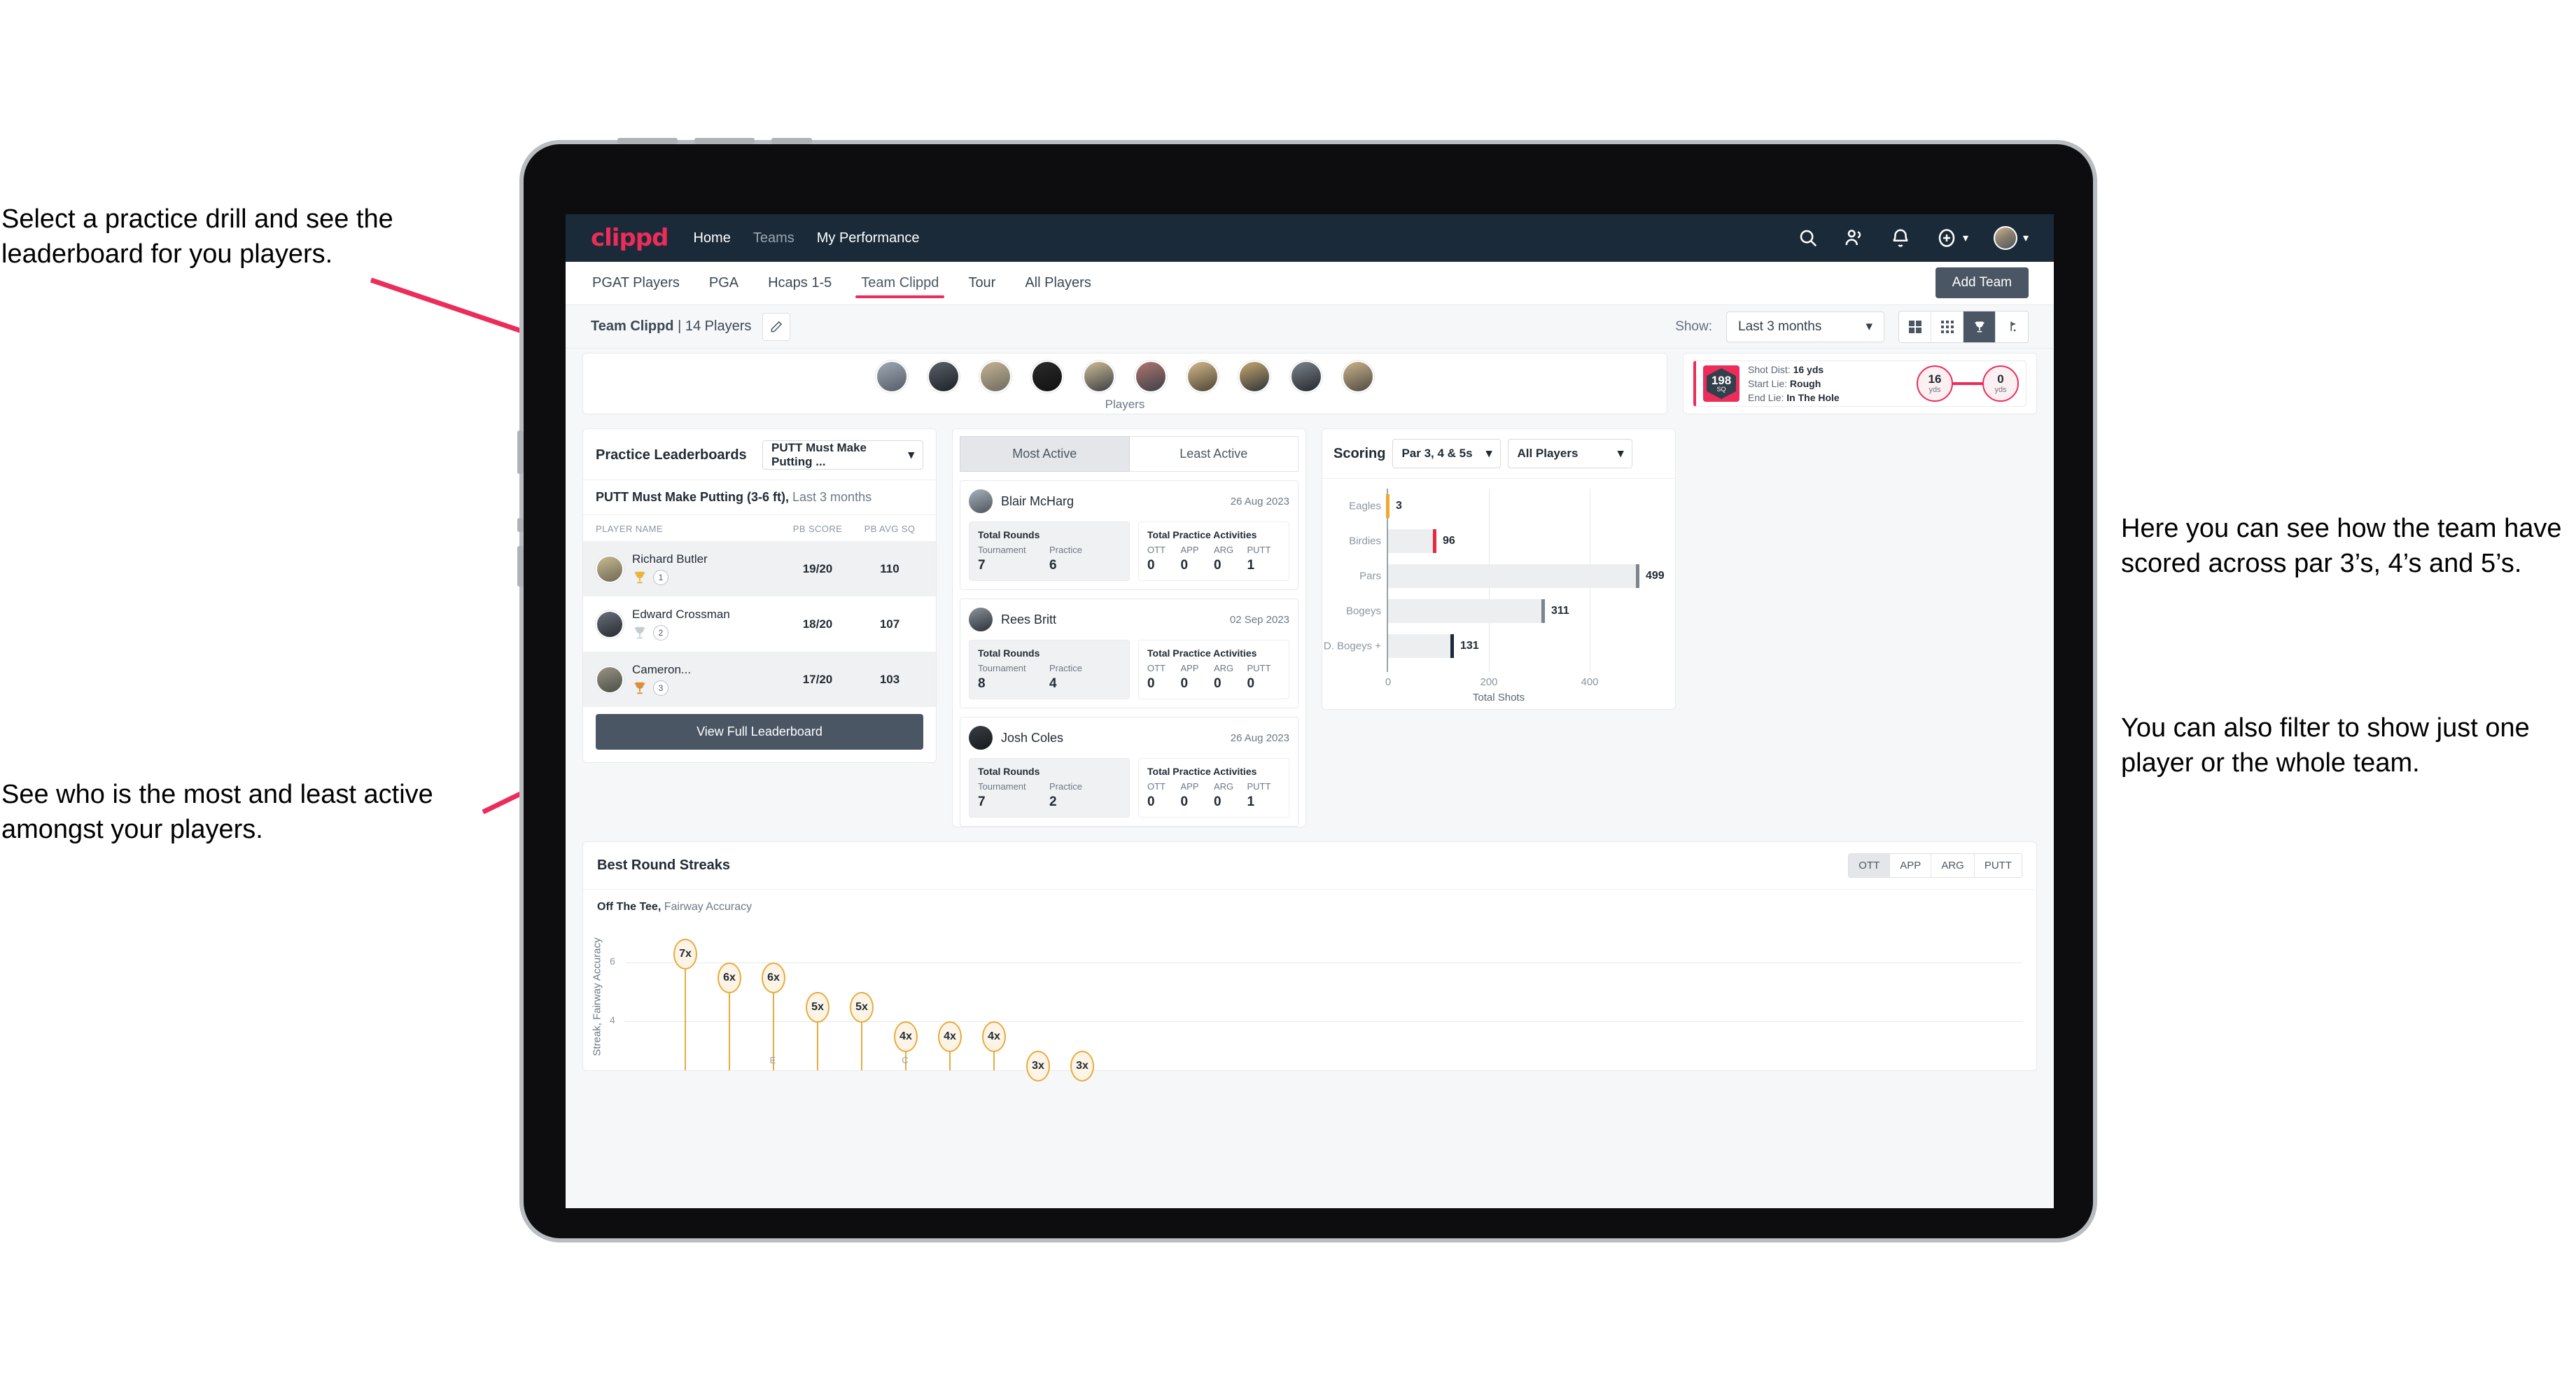 The image size is (2576, 1386). Describe the element at coordinates (636, 283) in the screenshot. I see `tab-pgat-players: PGAT Players` at that location.